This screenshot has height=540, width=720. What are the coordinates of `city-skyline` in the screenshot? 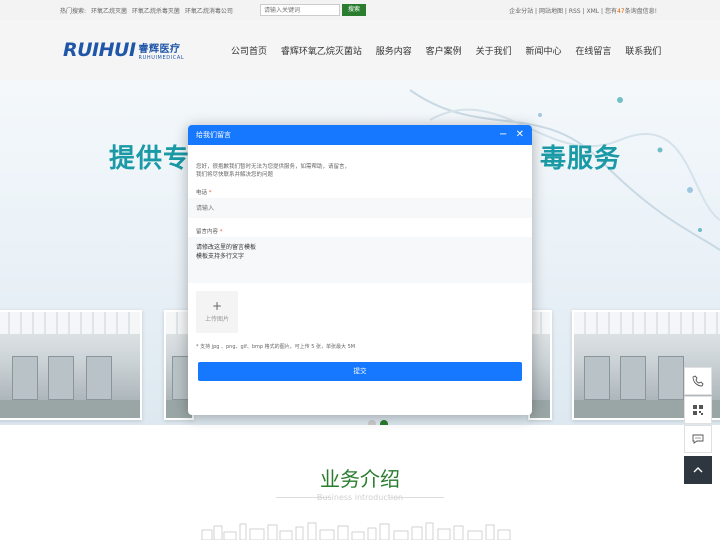 It's located at (356, 531).